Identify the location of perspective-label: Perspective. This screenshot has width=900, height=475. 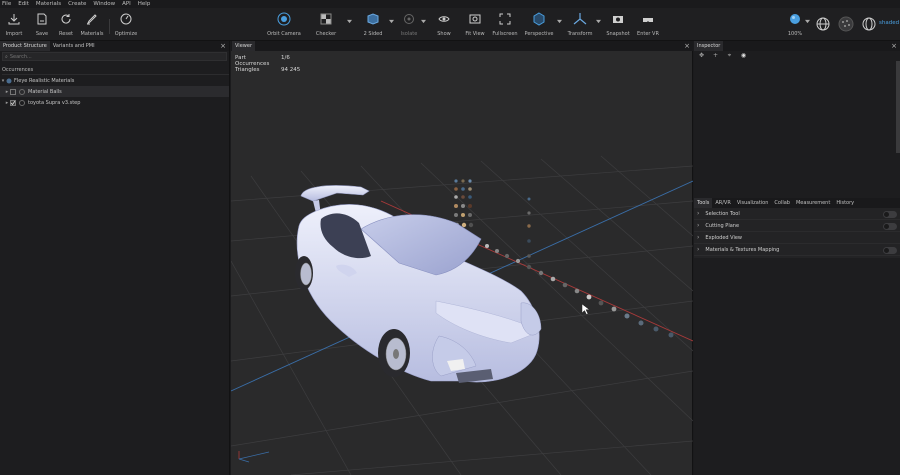
(539, 34).